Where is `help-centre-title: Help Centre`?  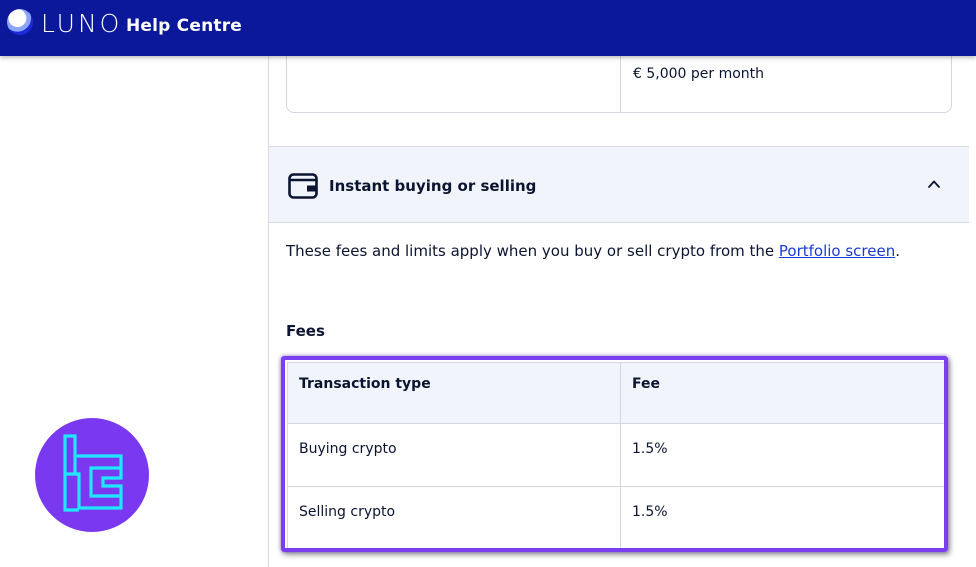 help-centre-title: Help Centre is located at coordinates (184, 26).